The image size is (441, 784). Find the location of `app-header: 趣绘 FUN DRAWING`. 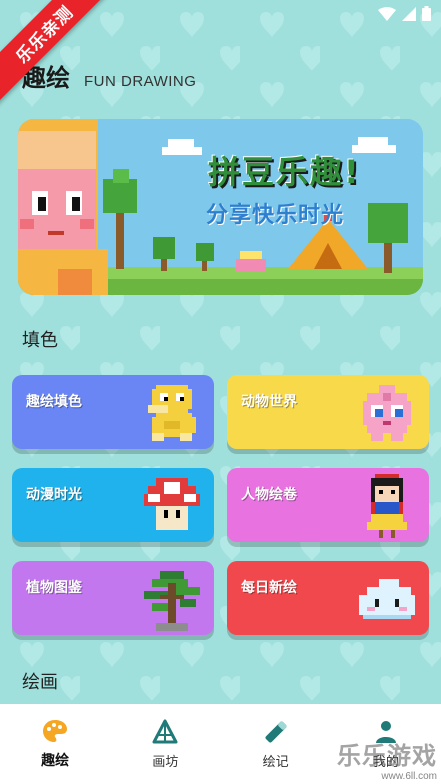

app-header: 趣绘 FUN DRAWING is located at coordinates (109, 75).